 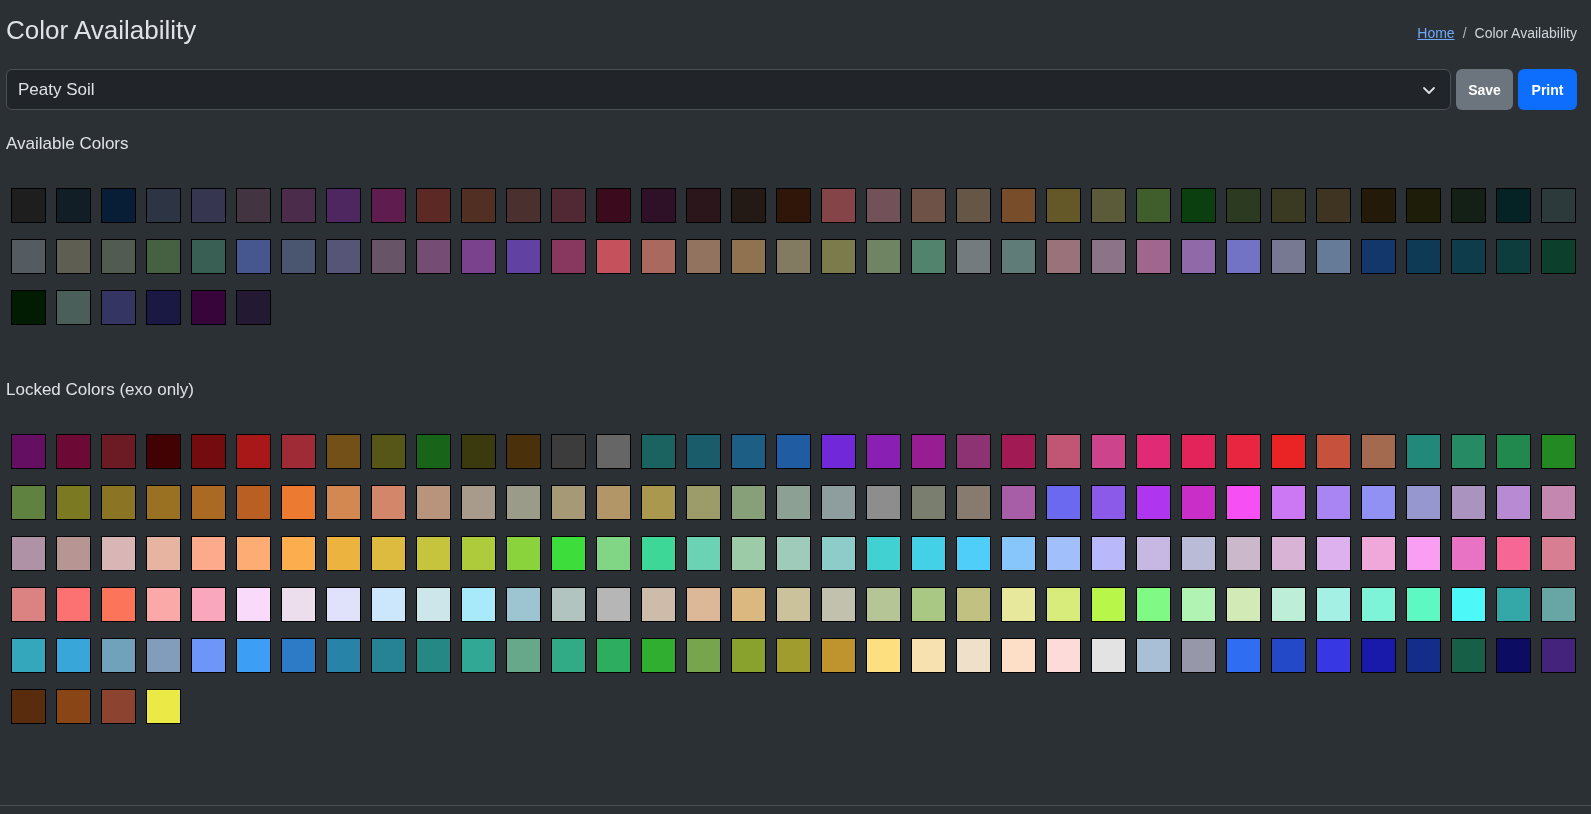 What do you see at coordinates (68, 144) in the screenshot?
I see `section-heading: Available Colors` at bounding box center [68, 144].